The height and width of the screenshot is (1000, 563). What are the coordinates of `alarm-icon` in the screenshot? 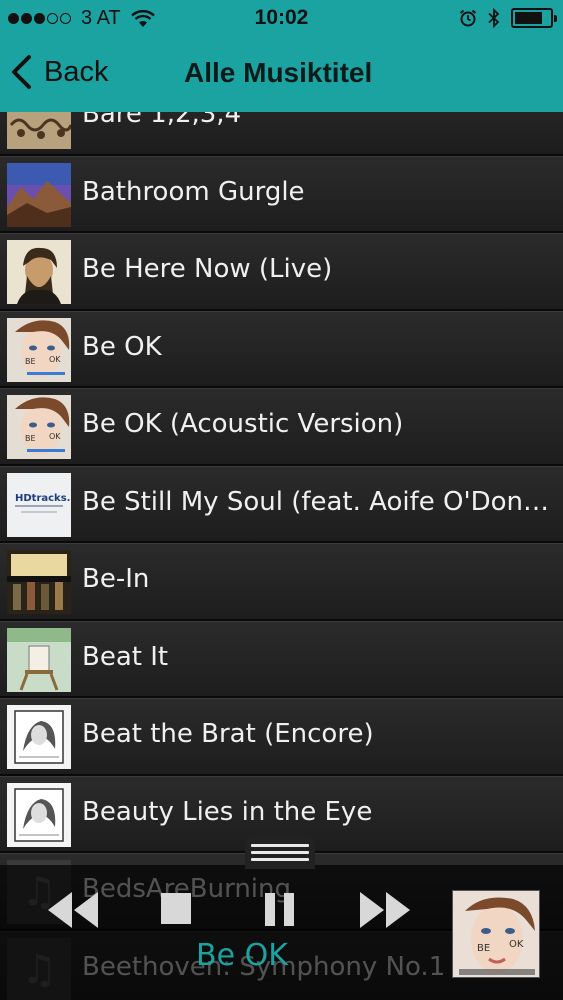 It's located at (468, 18).